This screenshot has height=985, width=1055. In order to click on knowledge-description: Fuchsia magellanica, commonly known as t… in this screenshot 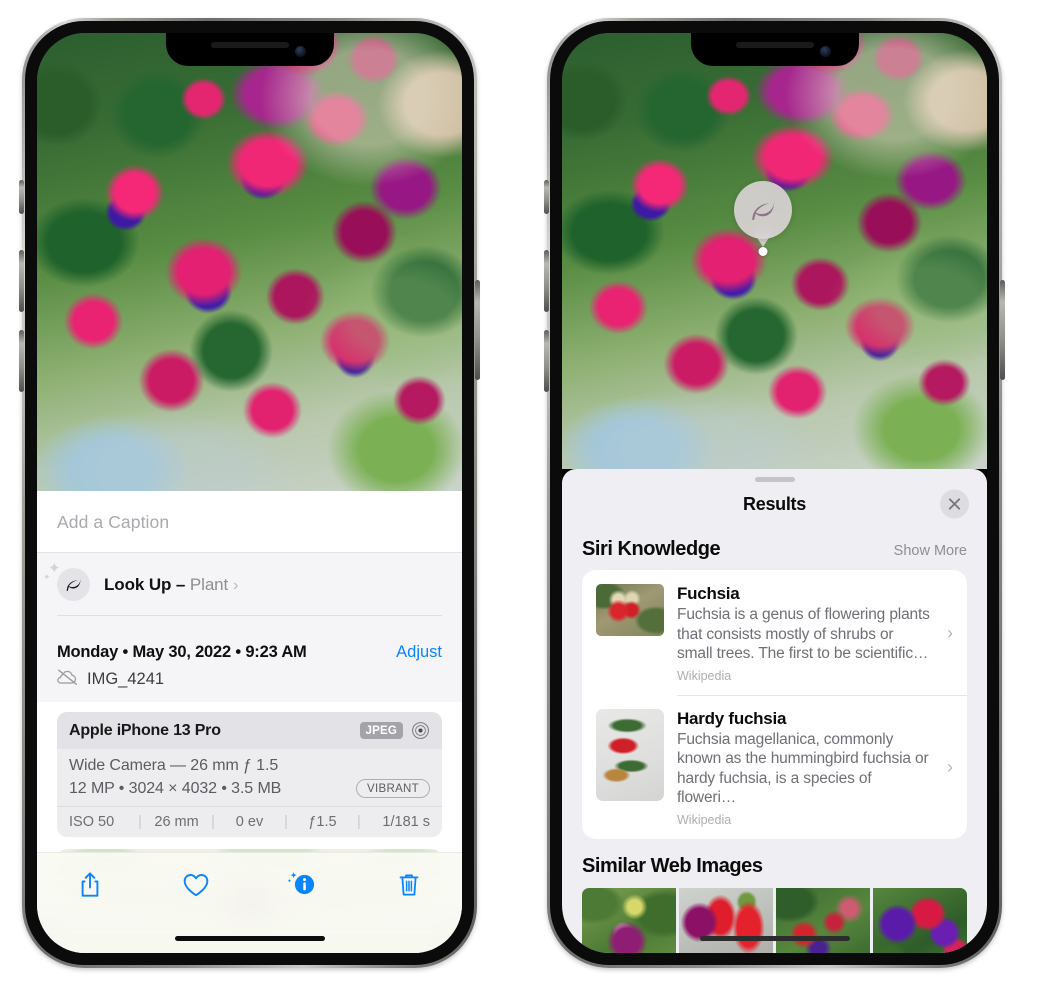, I will do `click(803, 768)`.